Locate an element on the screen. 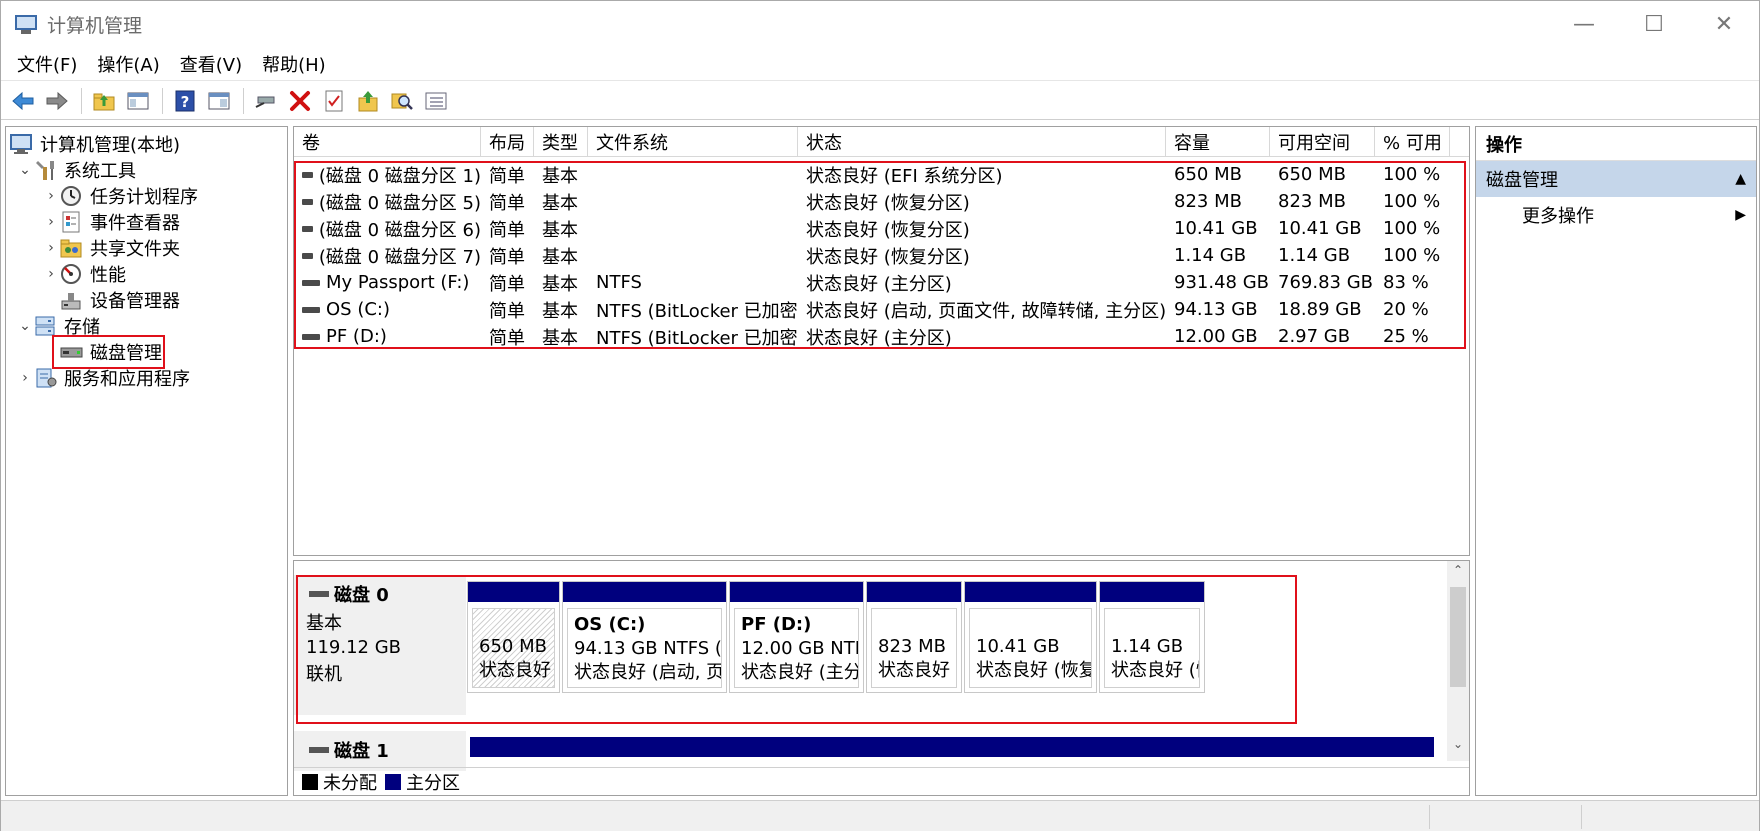 The height and width of the screenshot is (831, 1760). connect-button is located at coordinates (266, 101).